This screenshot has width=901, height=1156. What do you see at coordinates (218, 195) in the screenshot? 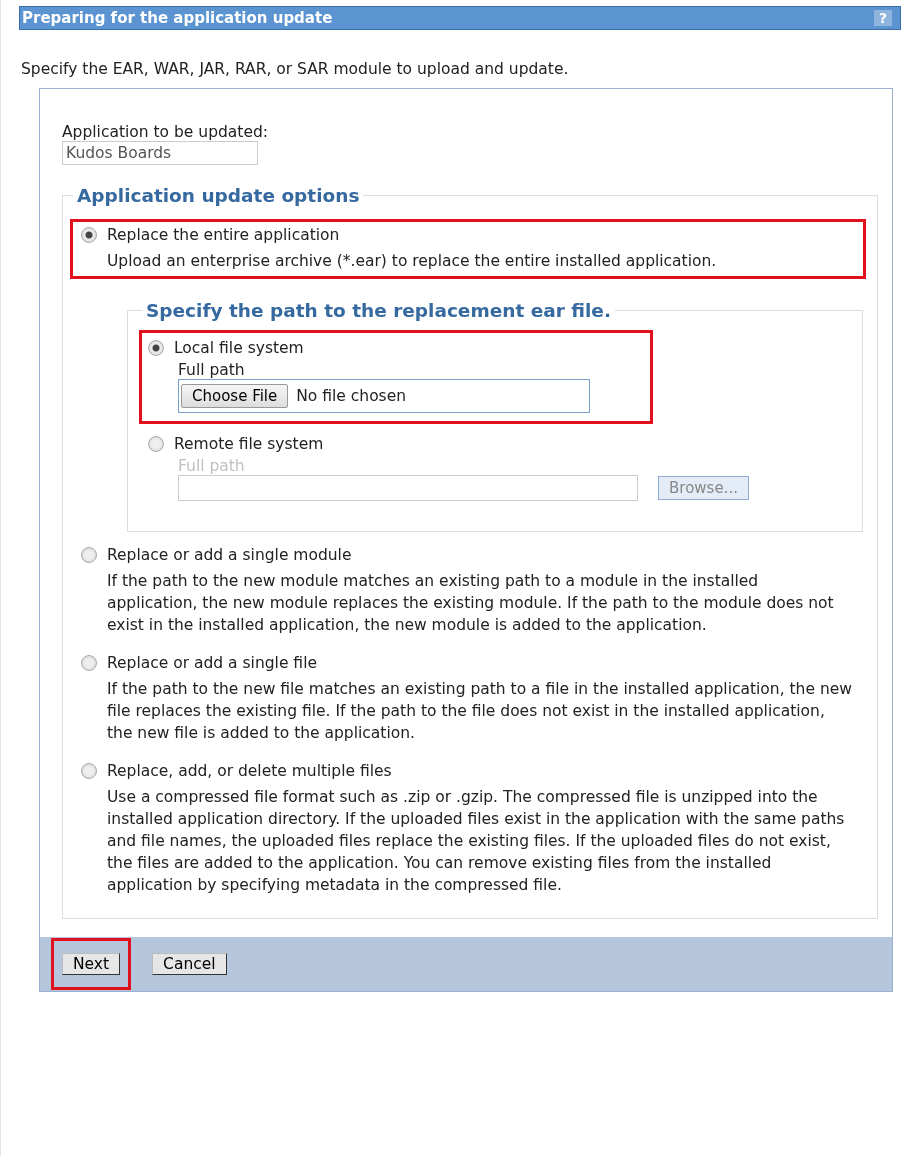
I see `group-legend: Application update options` at bounding box center [218, 195].